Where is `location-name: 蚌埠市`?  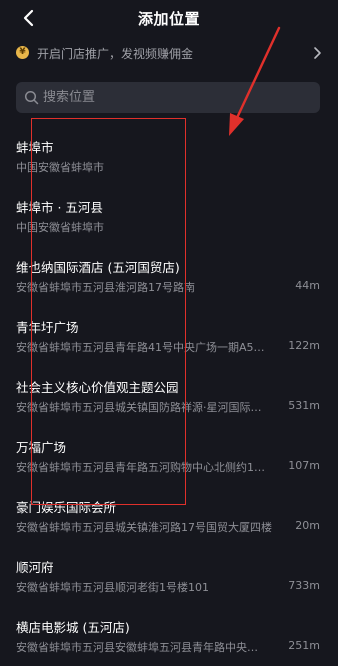
location-name: 蚌埠市 is located at coordinates (35, 147).